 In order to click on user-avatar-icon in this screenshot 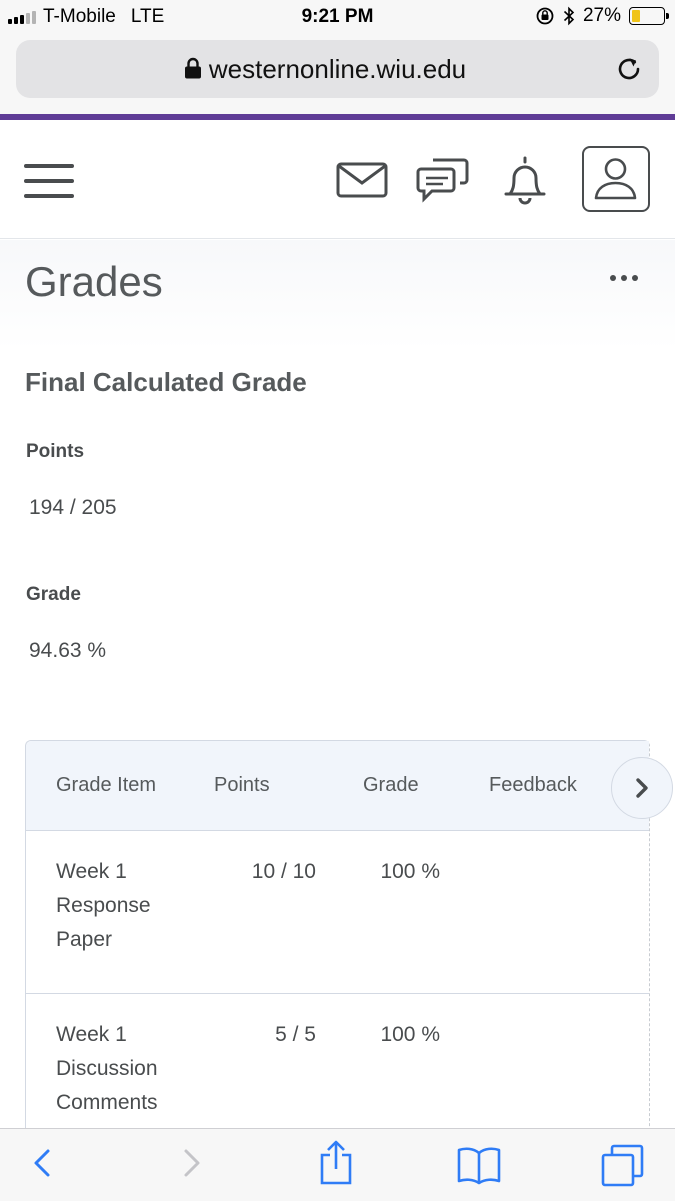, I will do `click(616, 179)`.